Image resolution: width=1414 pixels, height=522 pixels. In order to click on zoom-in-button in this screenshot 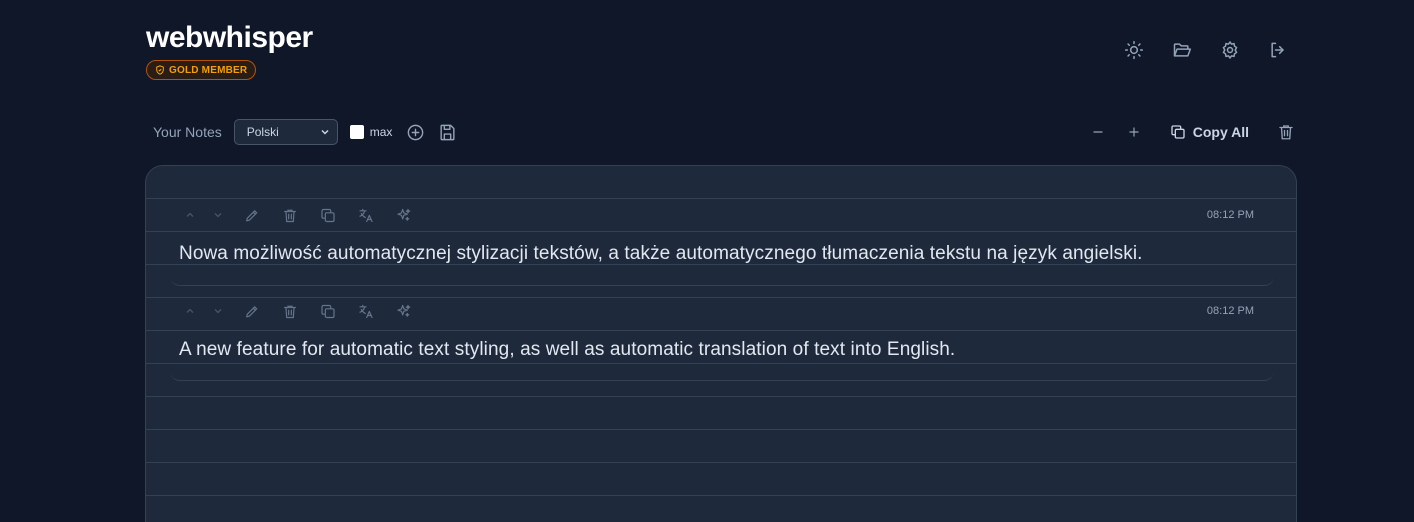, I will do `click(1134, 132)`.